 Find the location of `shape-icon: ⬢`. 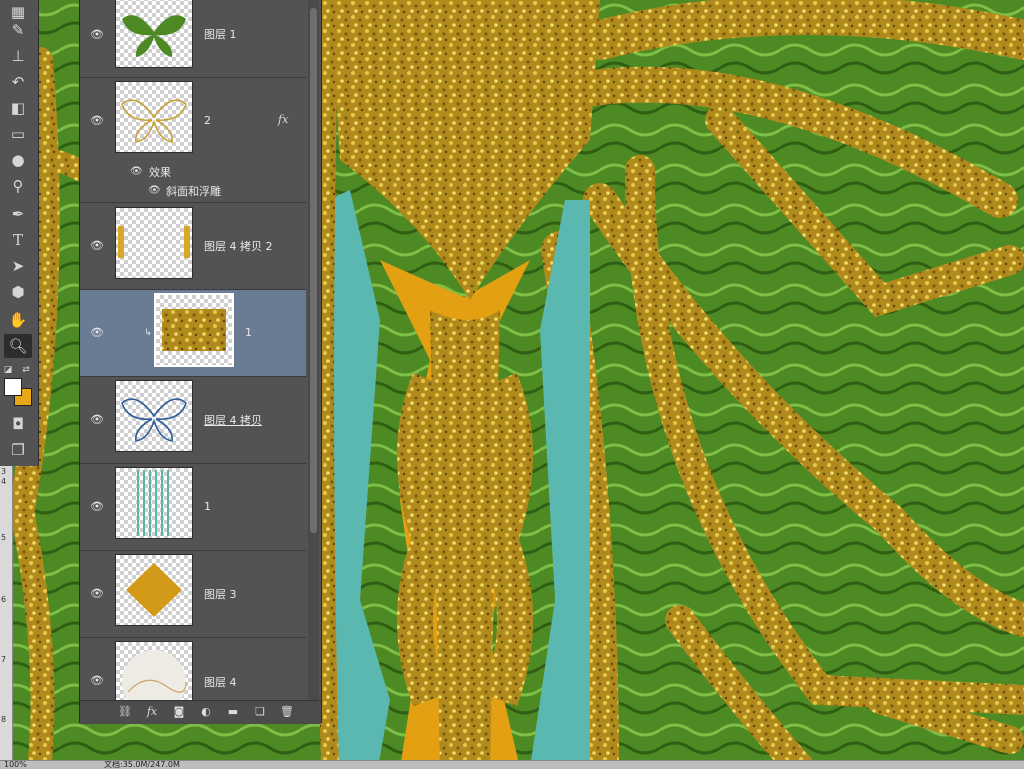

shape-icon: ⬢ is located at coordinates (18, 292).